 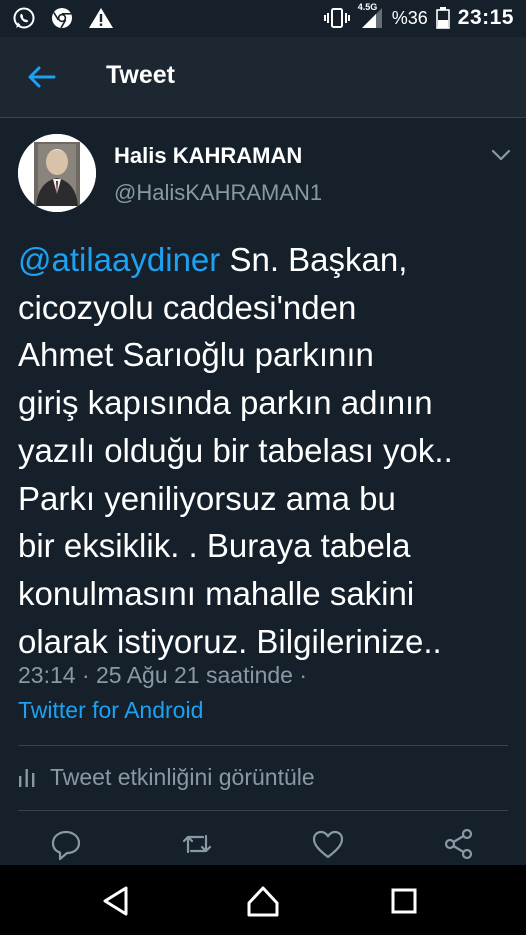 I want to click on chrome-icon, so click(x=62, y=18).